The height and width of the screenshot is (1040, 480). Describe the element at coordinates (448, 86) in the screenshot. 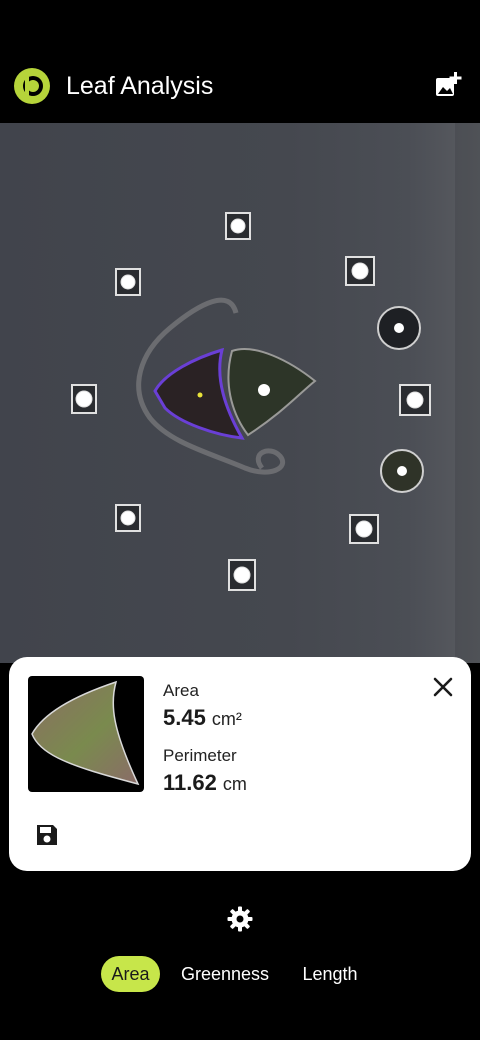

I see `add-photo-icon` at that location.